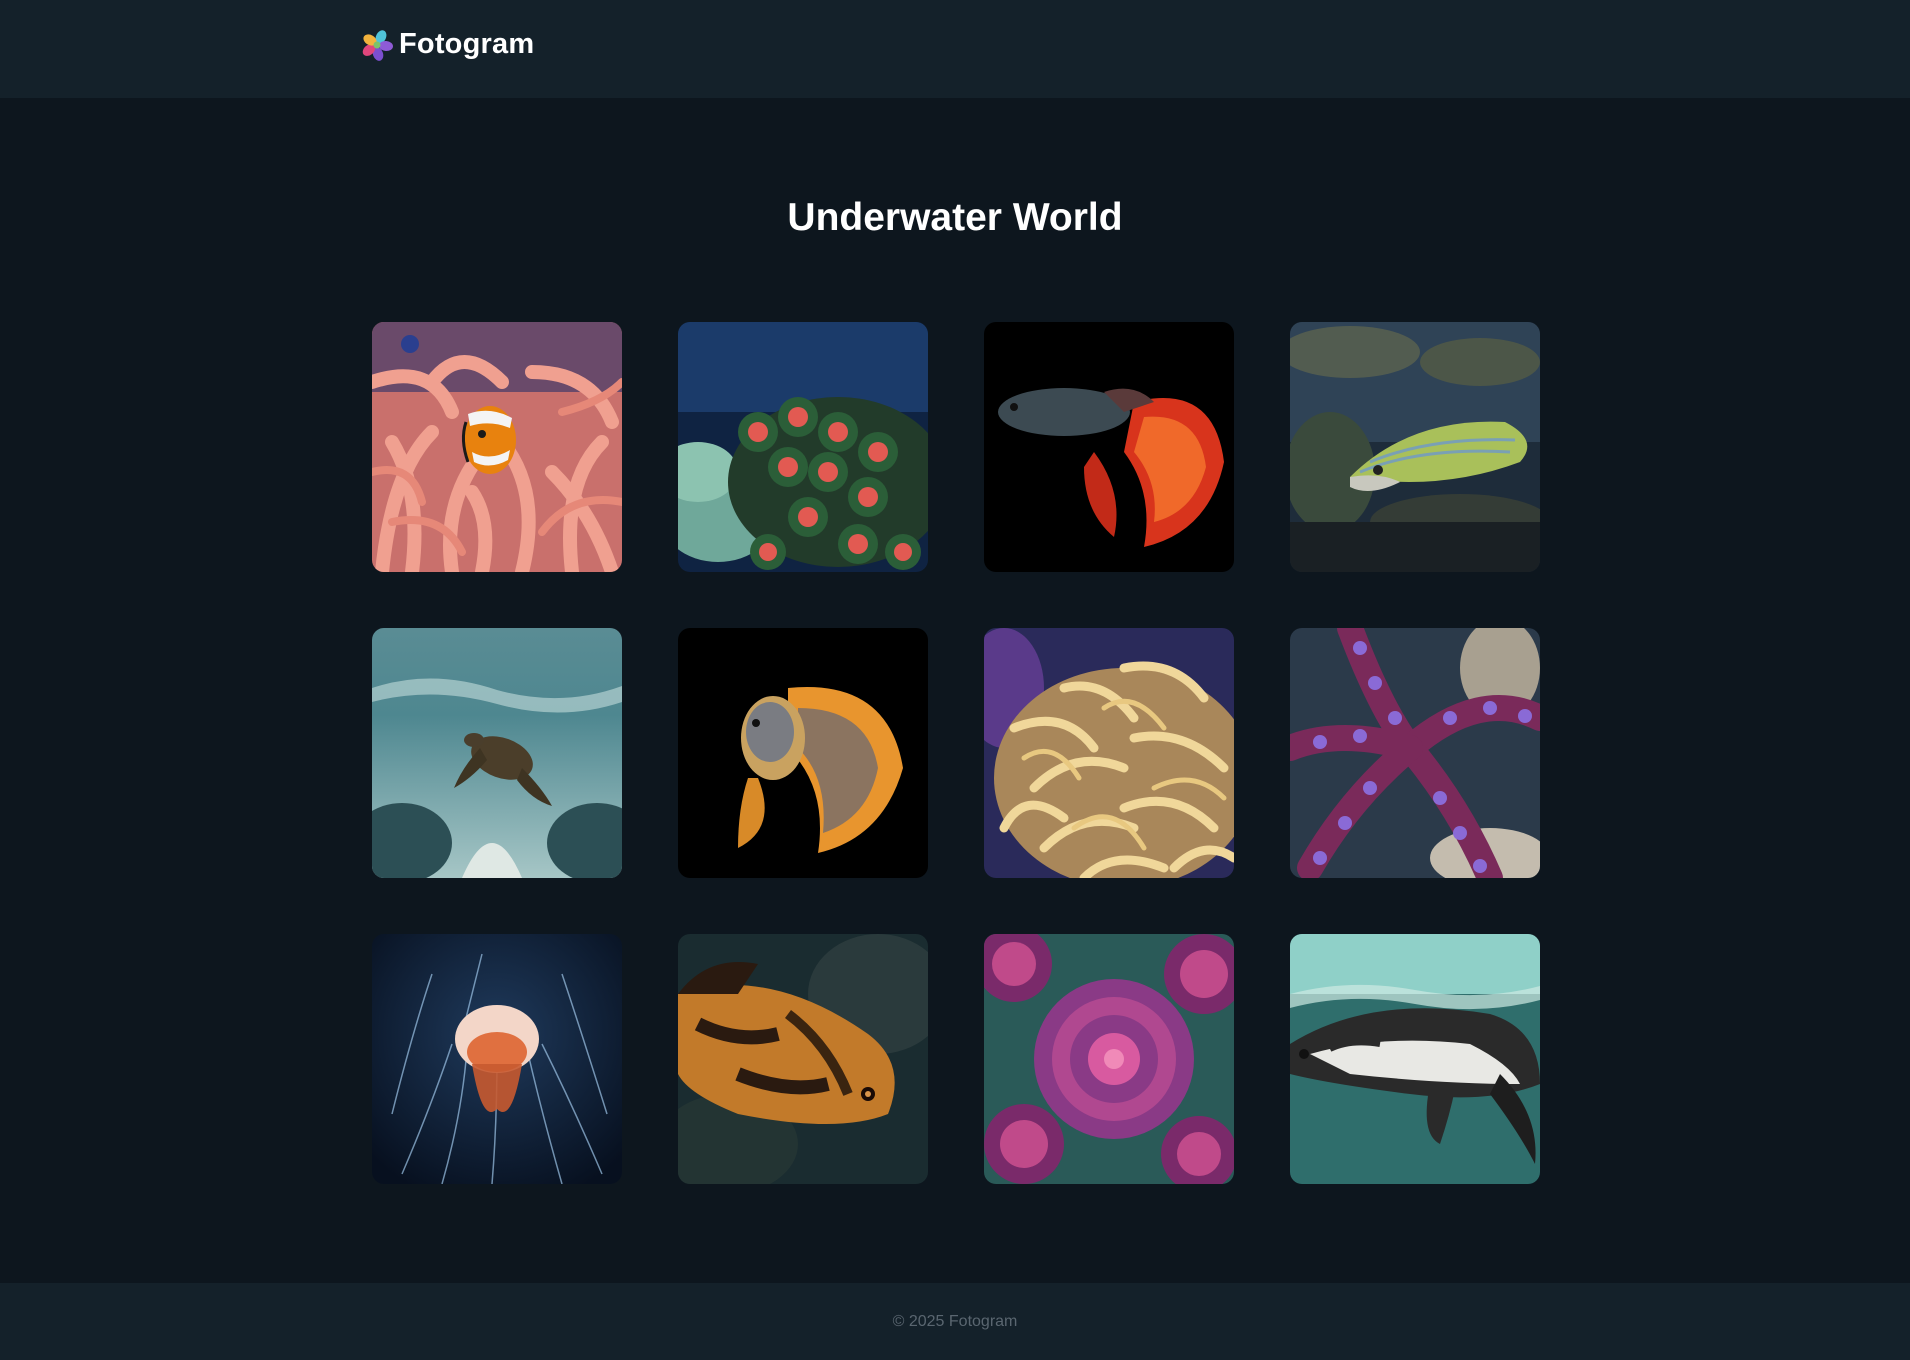  Describe the element at coordinates (377, 45) in the screenshot. I see `flower-petals-icon` at that location.